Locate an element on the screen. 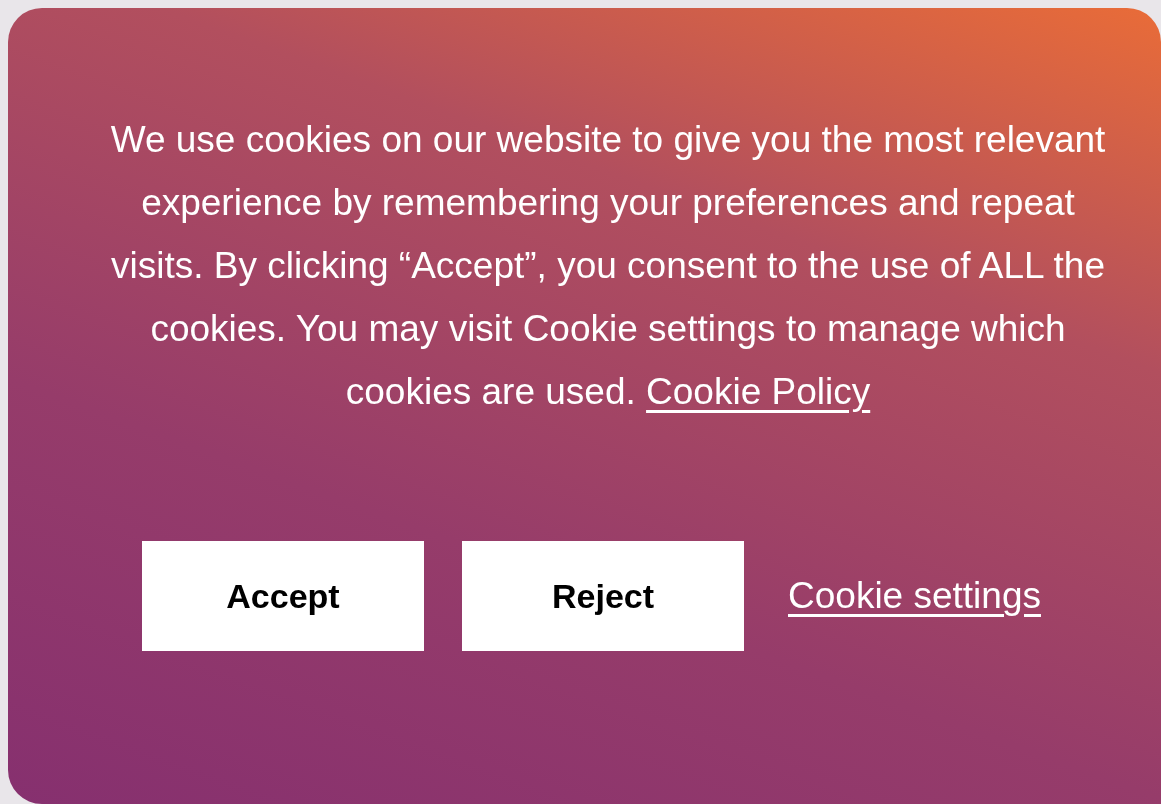 This screenshot has width=1161, height=804. cookie-settings-link: Cookie settings is located at coordinates (914, 596).